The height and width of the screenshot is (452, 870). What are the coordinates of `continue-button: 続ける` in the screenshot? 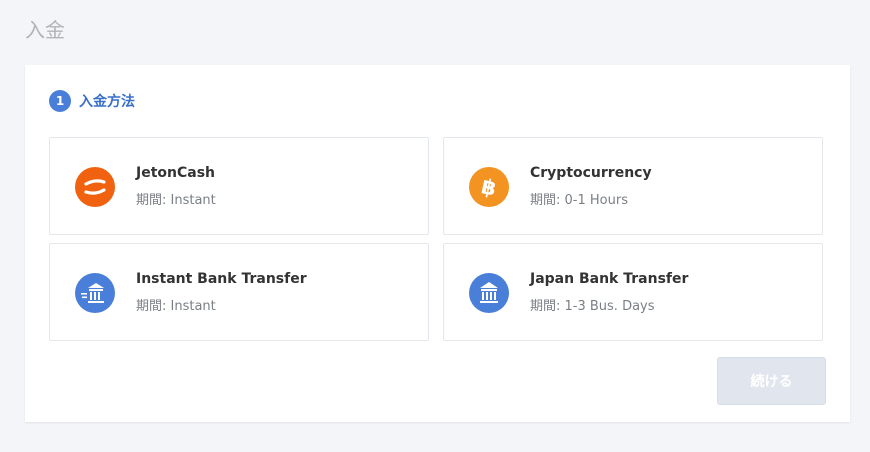 It's located at (771, 381).